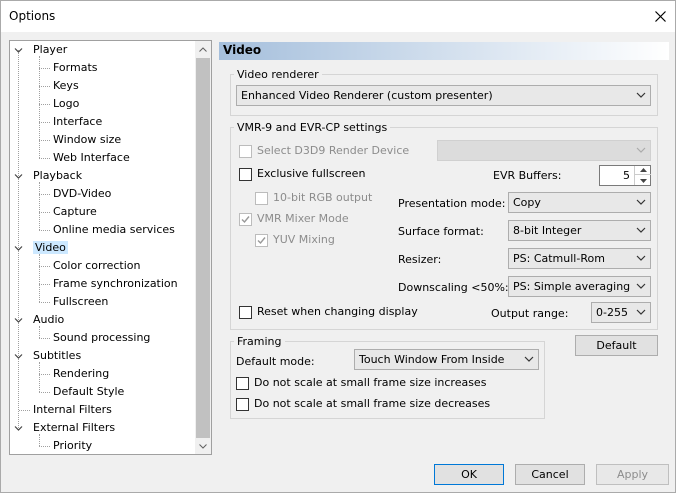  I want to click on spin-up-button, so click(643, 170).